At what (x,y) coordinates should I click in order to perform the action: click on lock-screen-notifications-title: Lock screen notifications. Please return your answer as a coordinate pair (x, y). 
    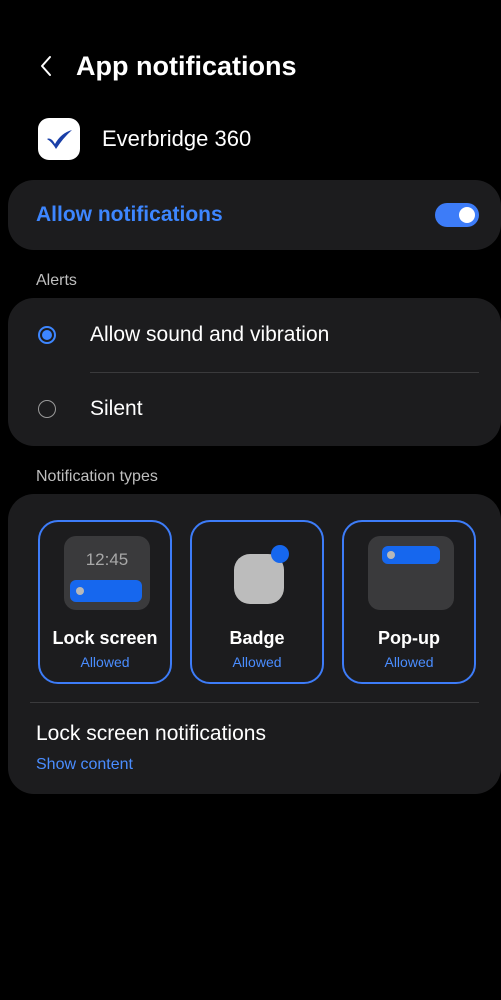
    Looking at the image, I should click on (151, 733).